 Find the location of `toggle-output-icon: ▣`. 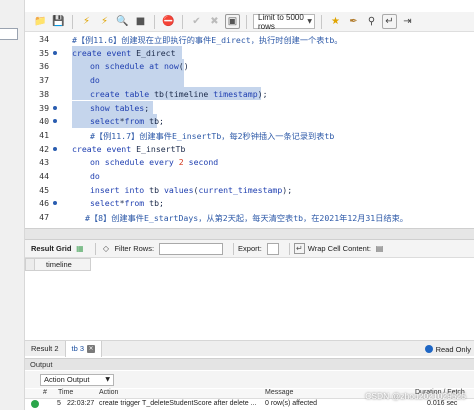

toggle-output-icon: ▣ is located at coordinates (232, 21).